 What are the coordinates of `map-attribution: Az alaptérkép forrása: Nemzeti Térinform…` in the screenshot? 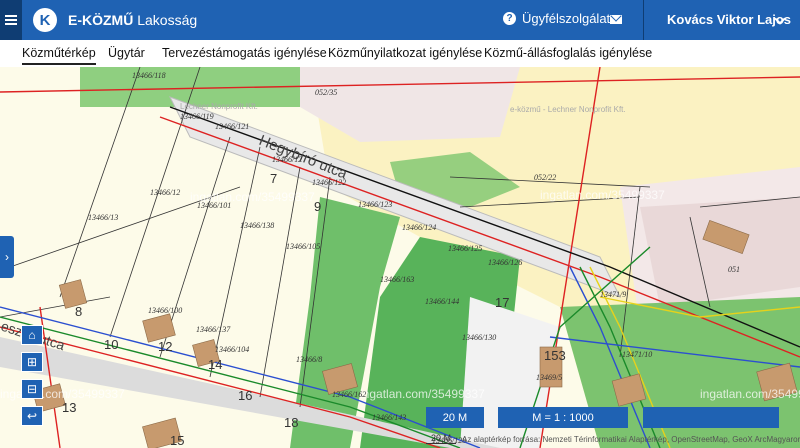 It's located at (631, 439).